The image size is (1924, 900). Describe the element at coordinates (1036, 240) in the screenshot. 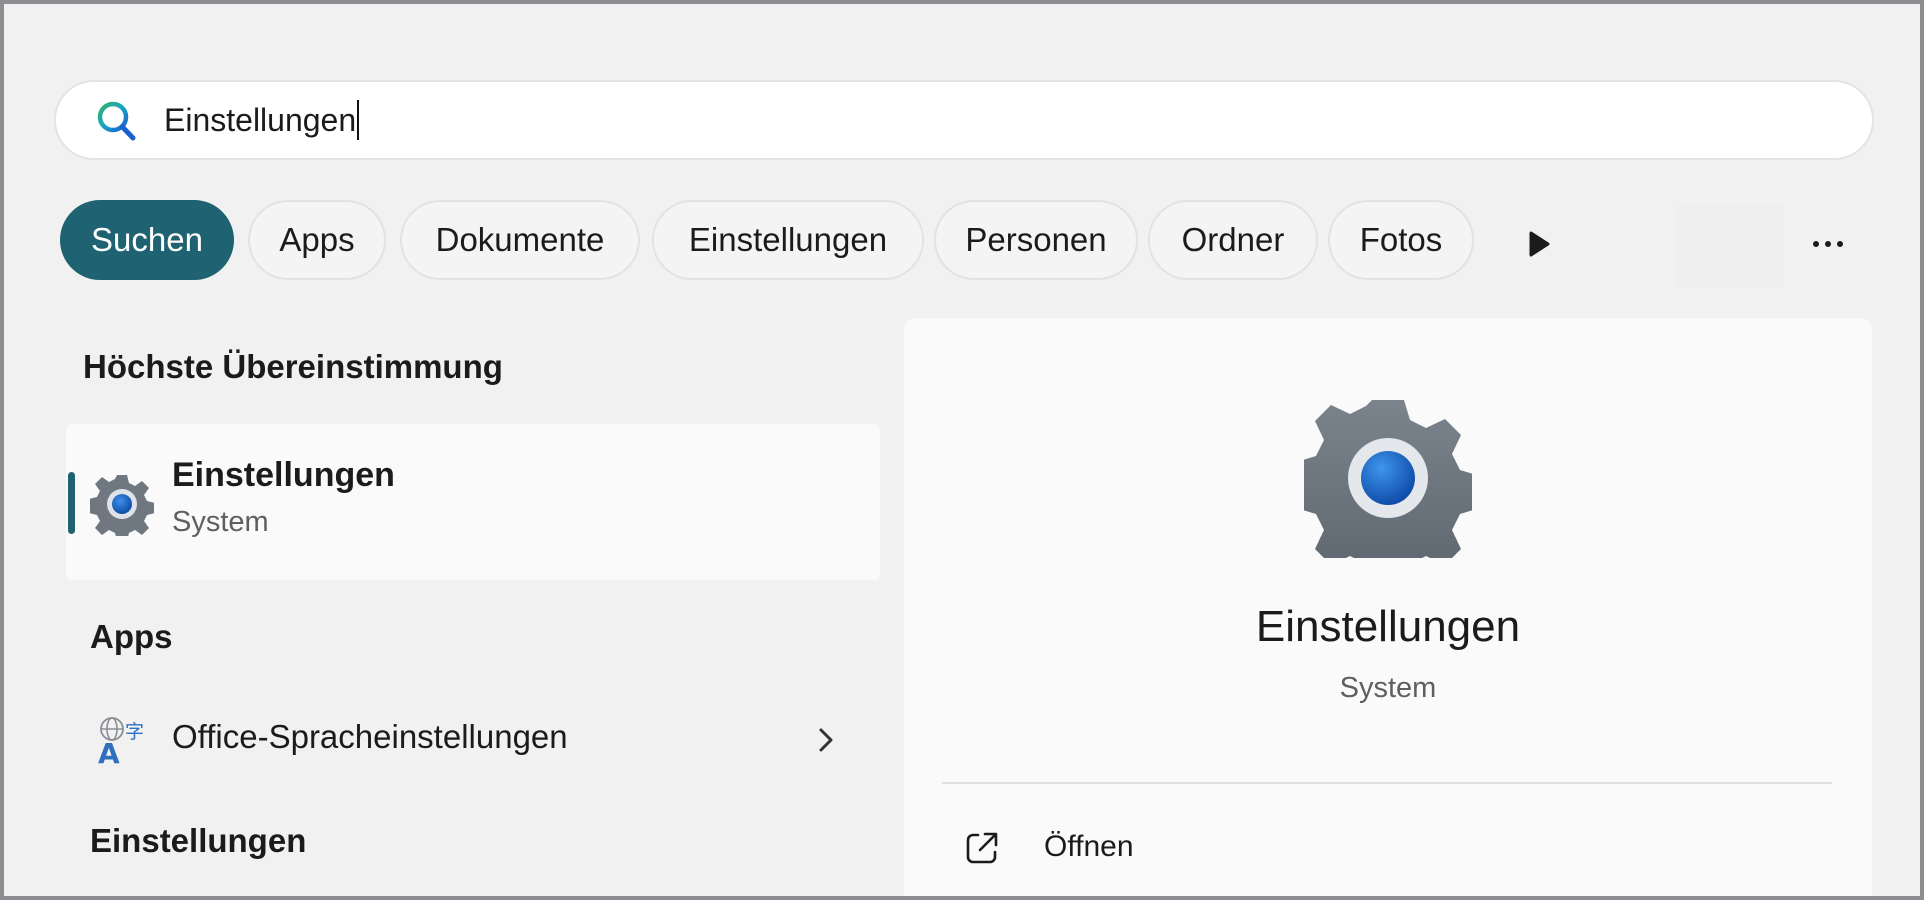

I see `tab-personen: Personen` at that location.